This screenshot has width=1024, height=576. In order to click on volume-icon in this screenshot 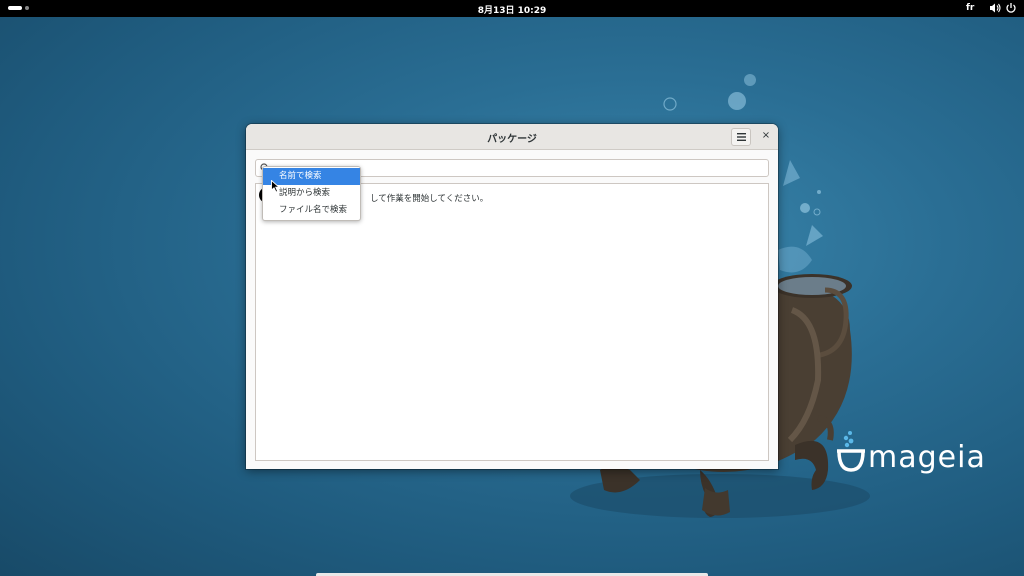, I will do `click(995, 8)`.